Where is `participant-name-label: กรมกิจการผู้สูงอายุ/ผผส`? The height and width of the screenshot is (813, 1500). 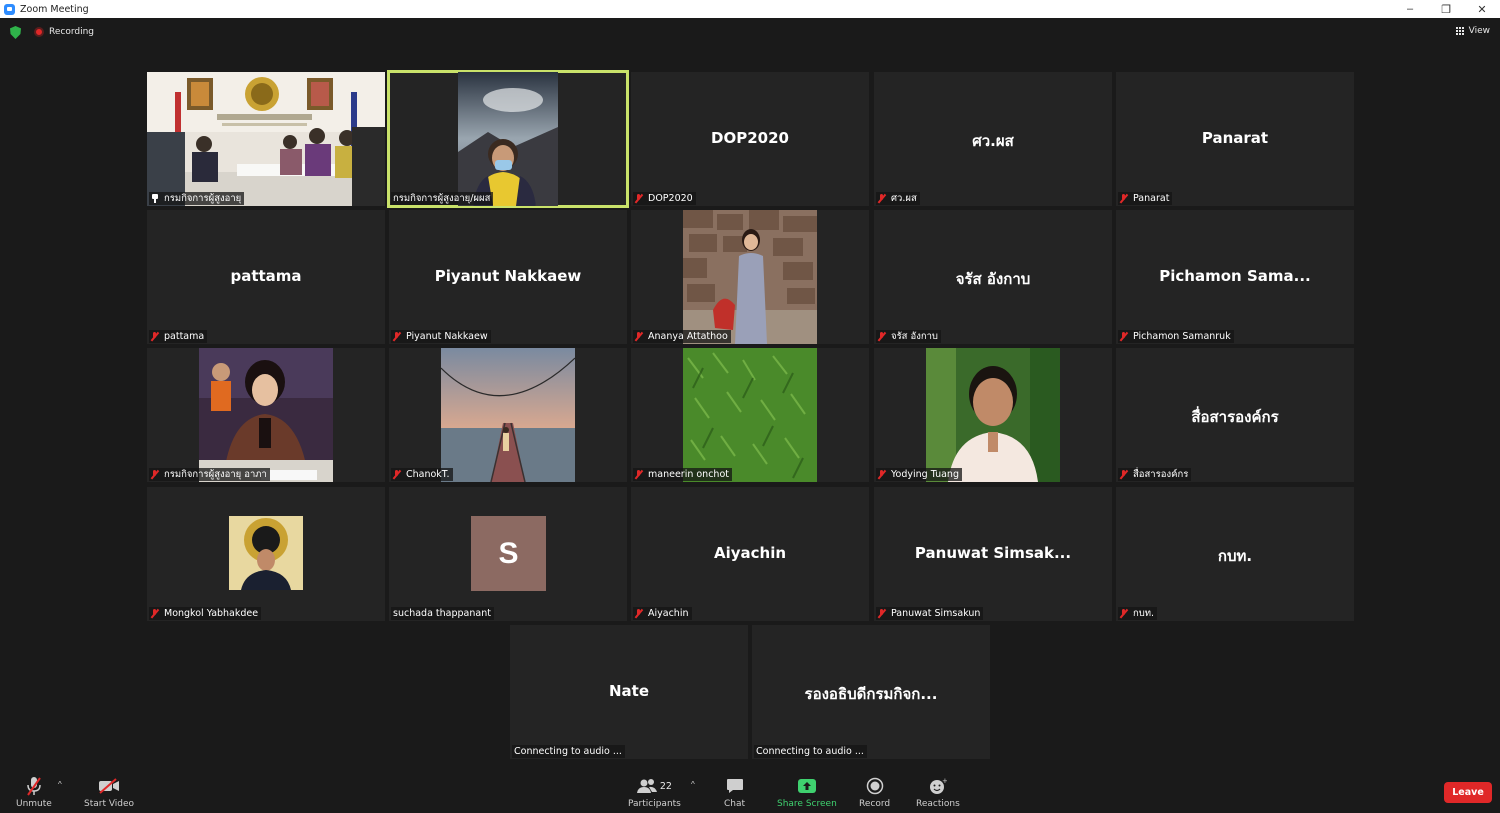
participant-name-label: กรมกิจการผู้สูงอายุ/ผผส is located at coordinates (442, 198).